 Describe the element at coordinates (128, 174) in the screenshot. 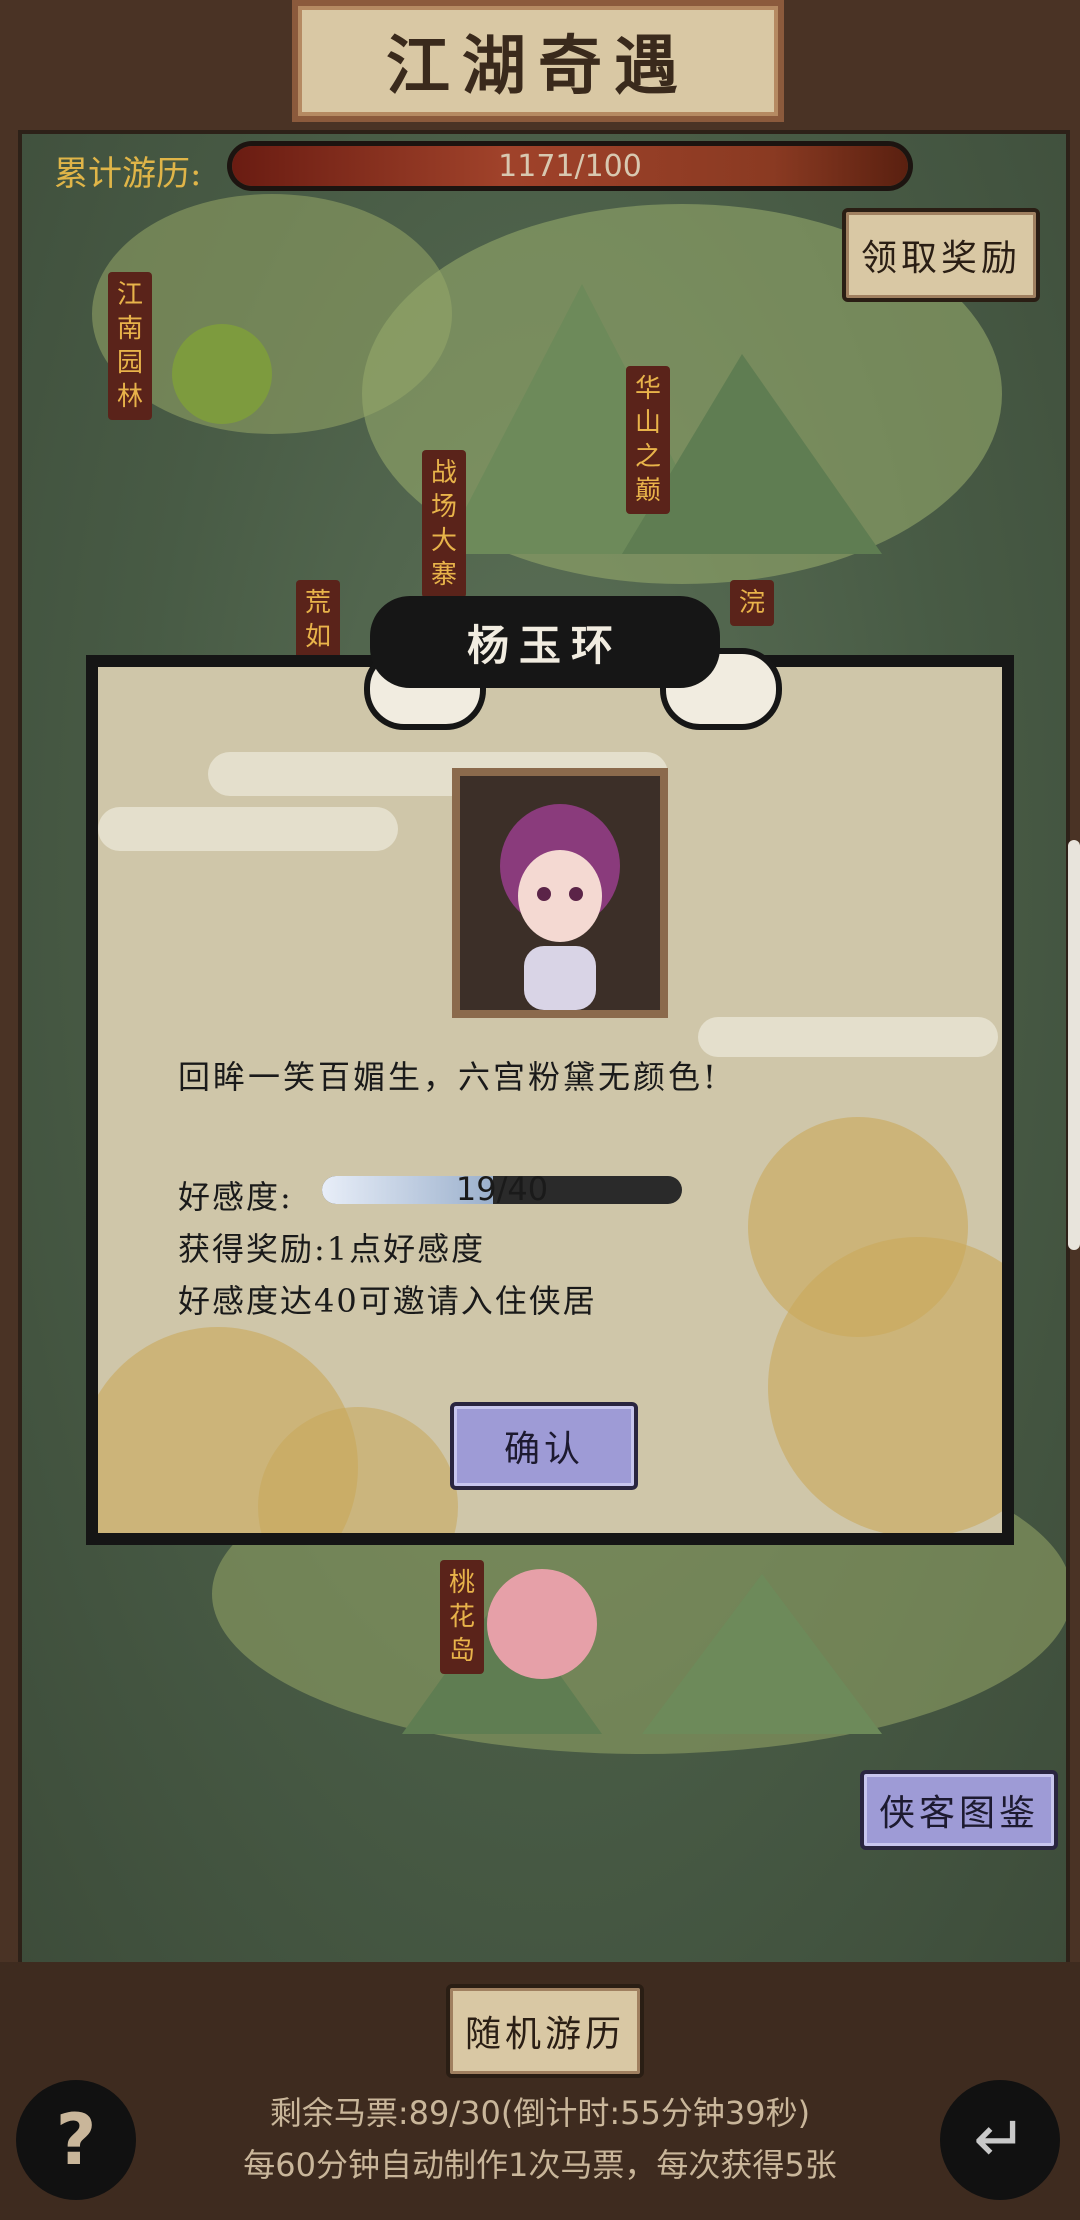

I see `experience-label: 累计游历:` at that location.